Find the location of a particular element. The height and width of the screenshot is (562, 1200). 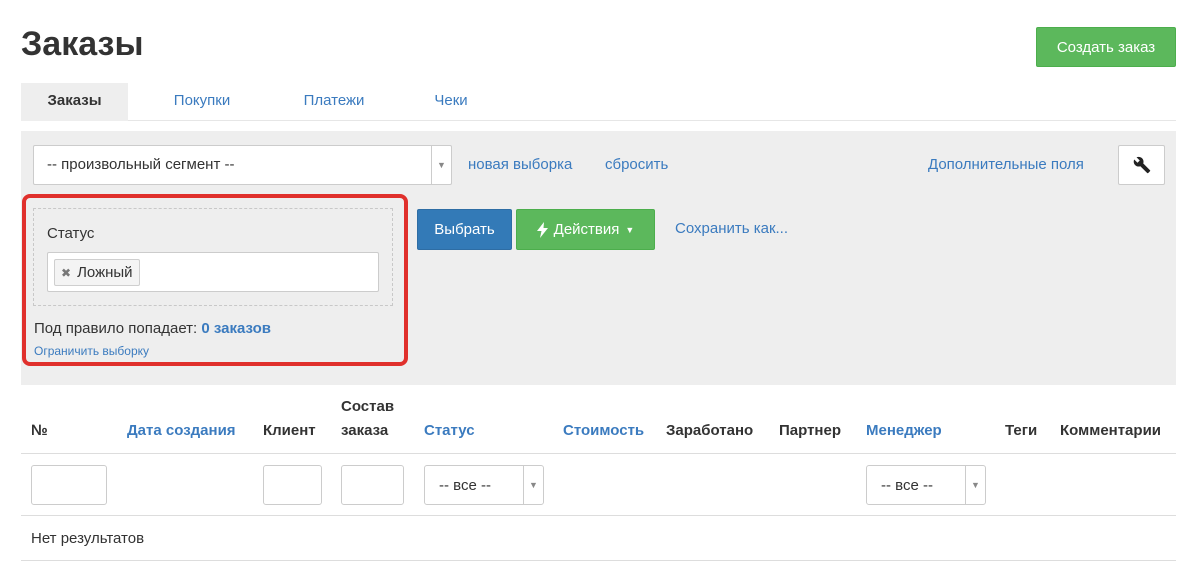

status-field-label: Статус is located at coordinates (71, 233).